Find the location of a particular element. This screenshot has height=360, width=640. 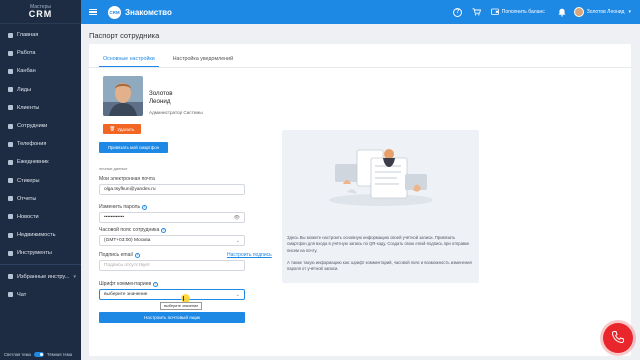

employee-photo is located at coordinates (123, 96).